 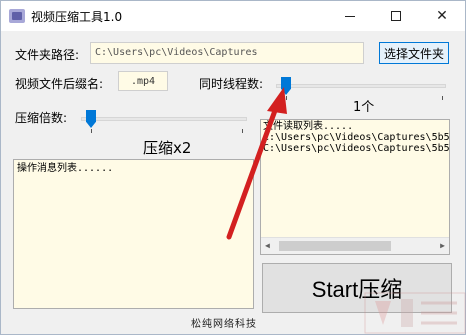 What do you see at coordinates (47, 55) in the screenshot?
I see `folder-path-label: 文件夹路径:` at bounding box center [47, 55].